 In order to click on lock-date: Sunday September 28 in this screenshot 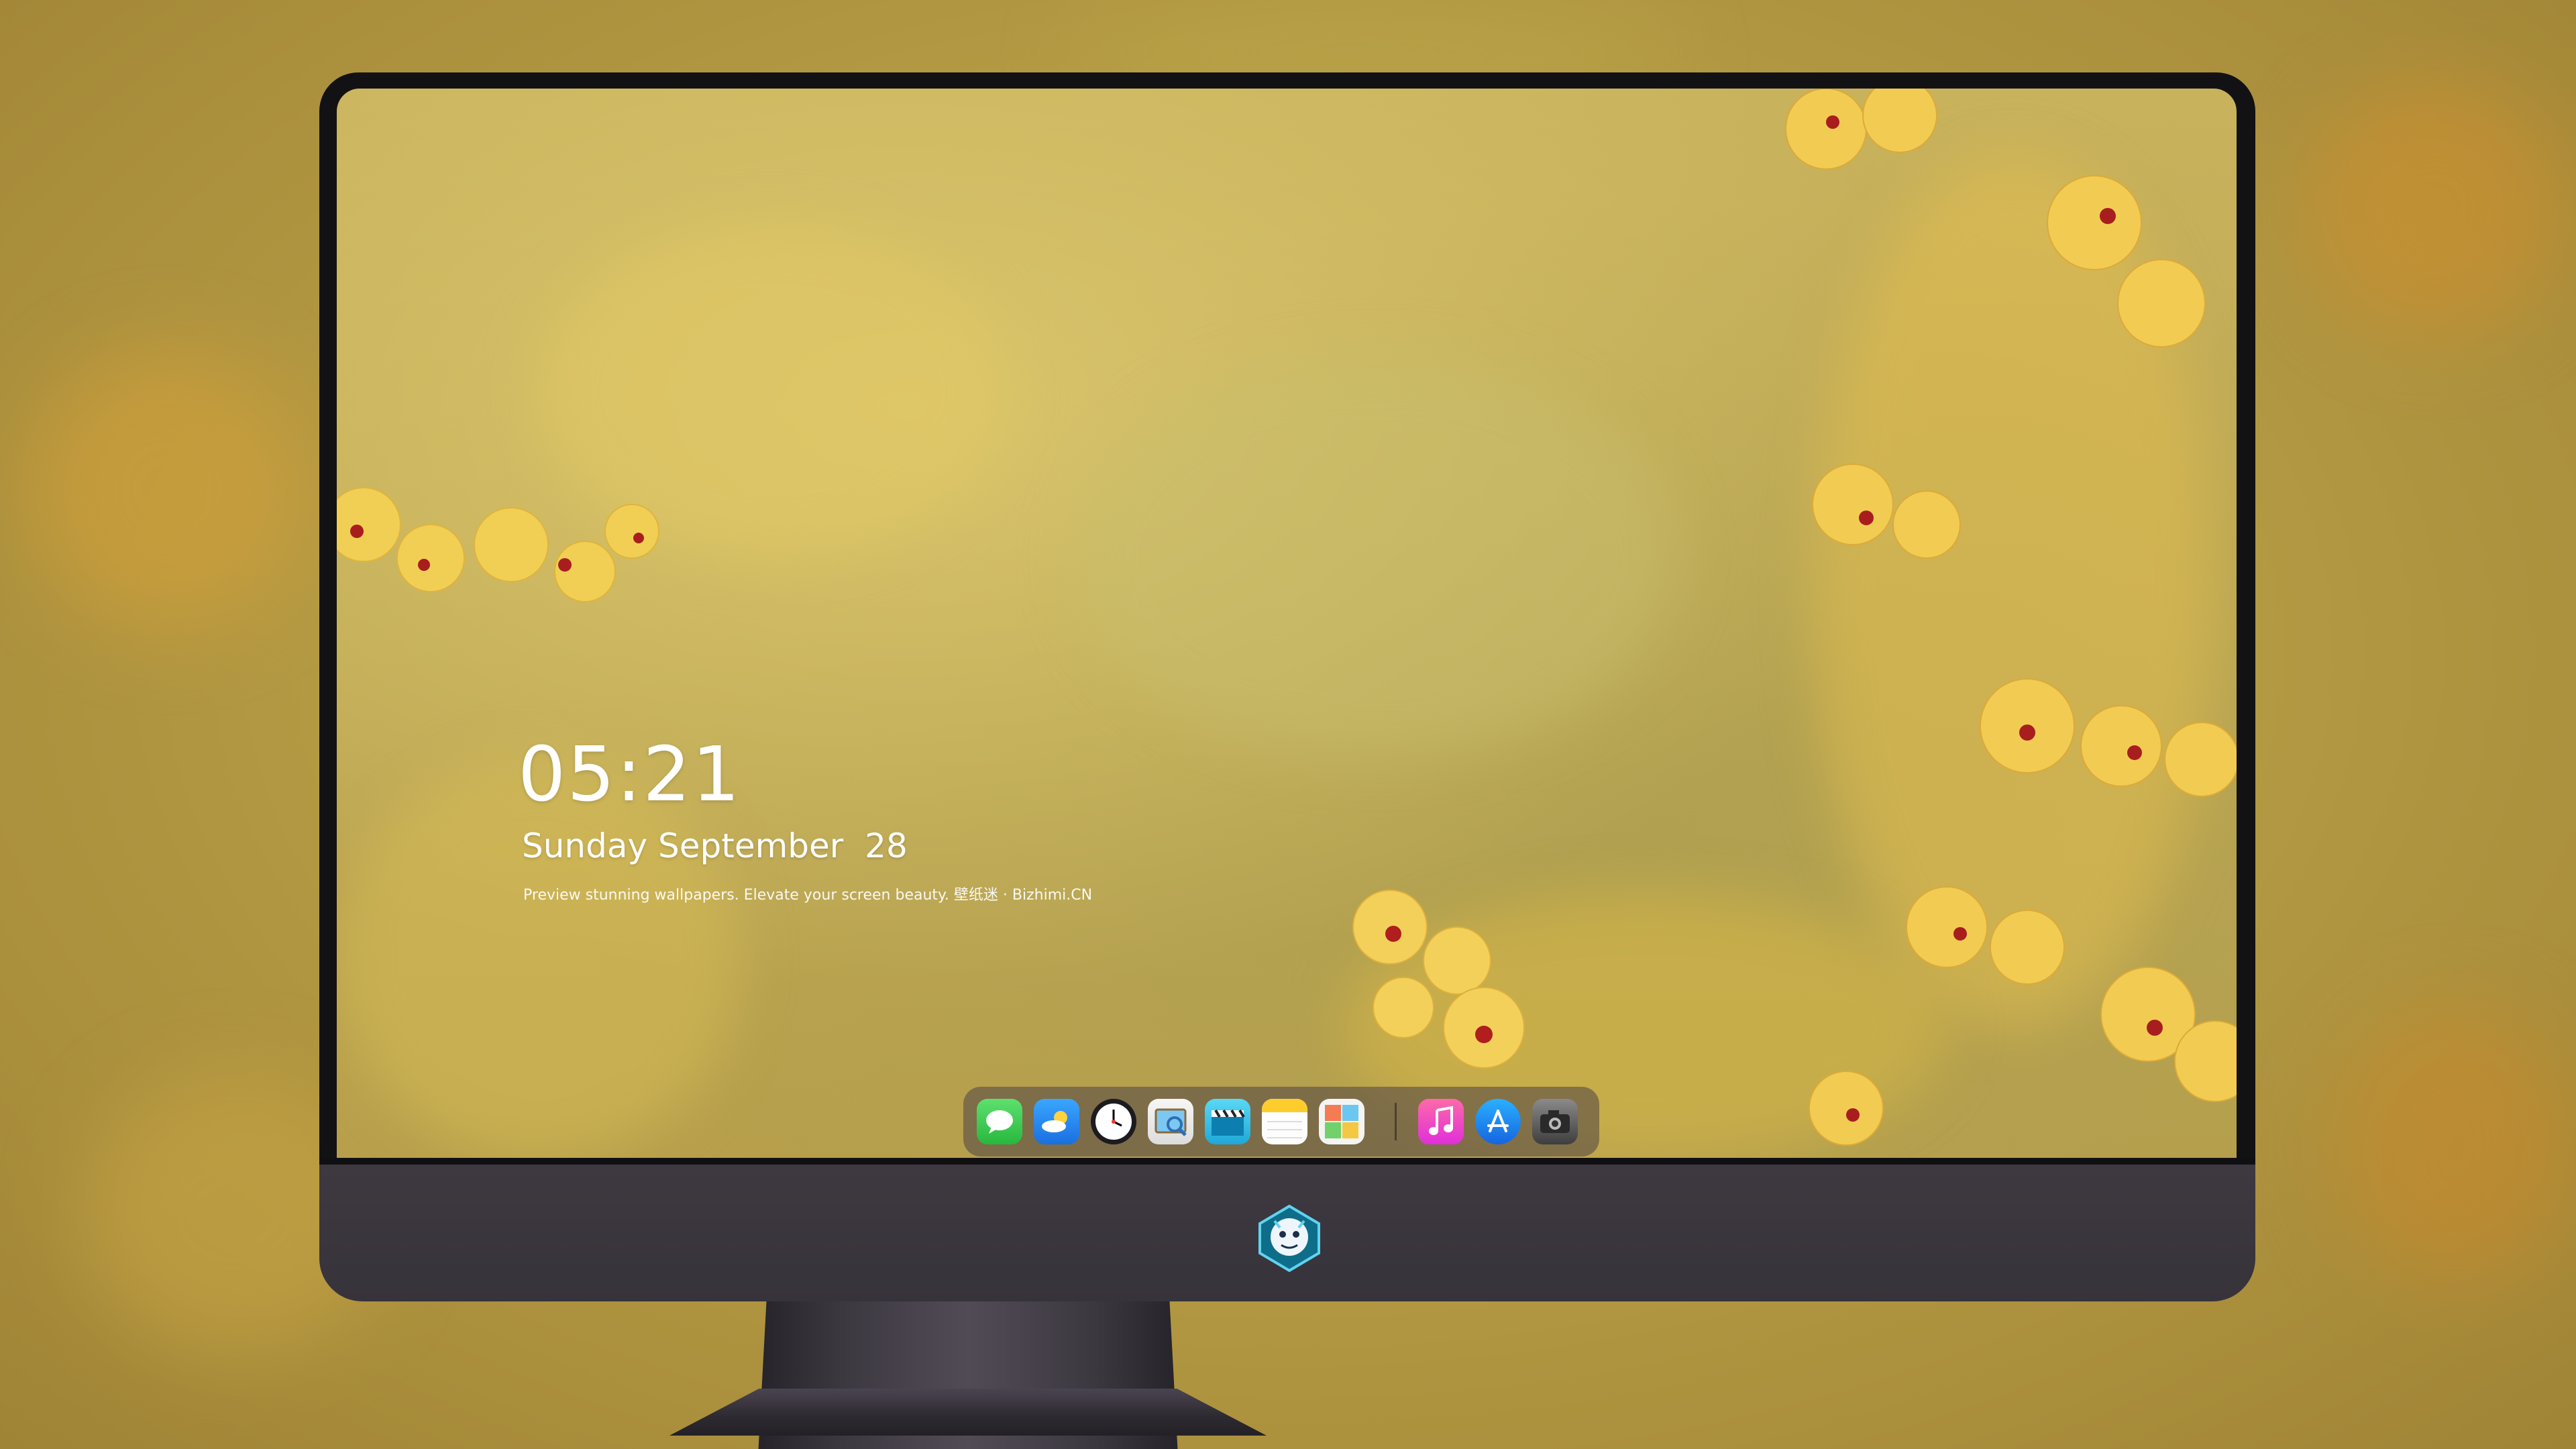, I will do `click(715, 845)`.